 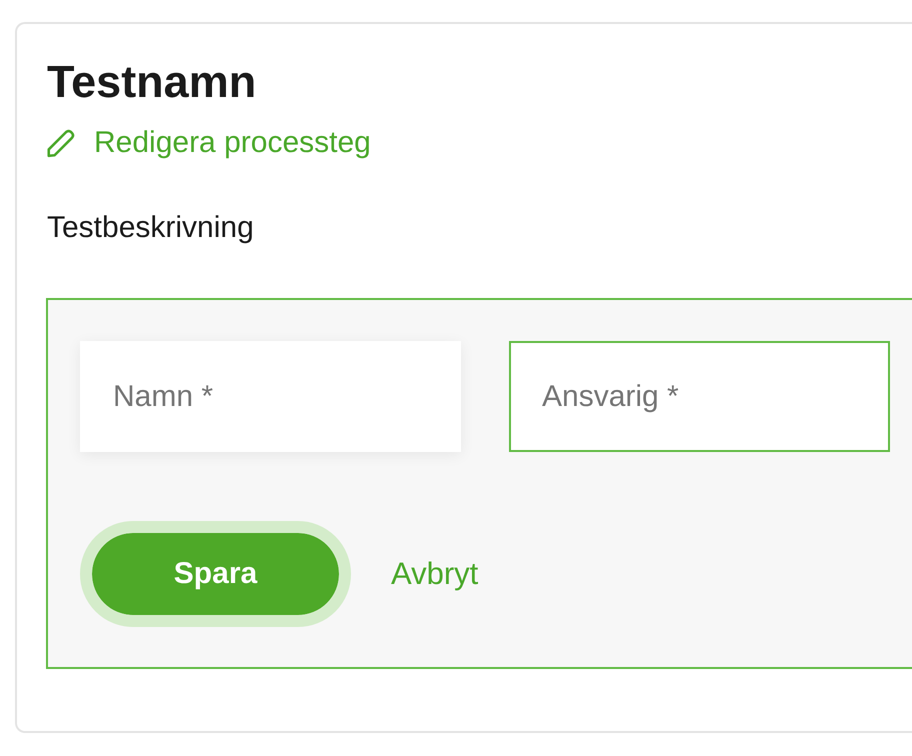 What do you see at coordinates (434, 574) in the screenshot?
I see `cancel-link: Avbryt` at bounding box center [434, 574].